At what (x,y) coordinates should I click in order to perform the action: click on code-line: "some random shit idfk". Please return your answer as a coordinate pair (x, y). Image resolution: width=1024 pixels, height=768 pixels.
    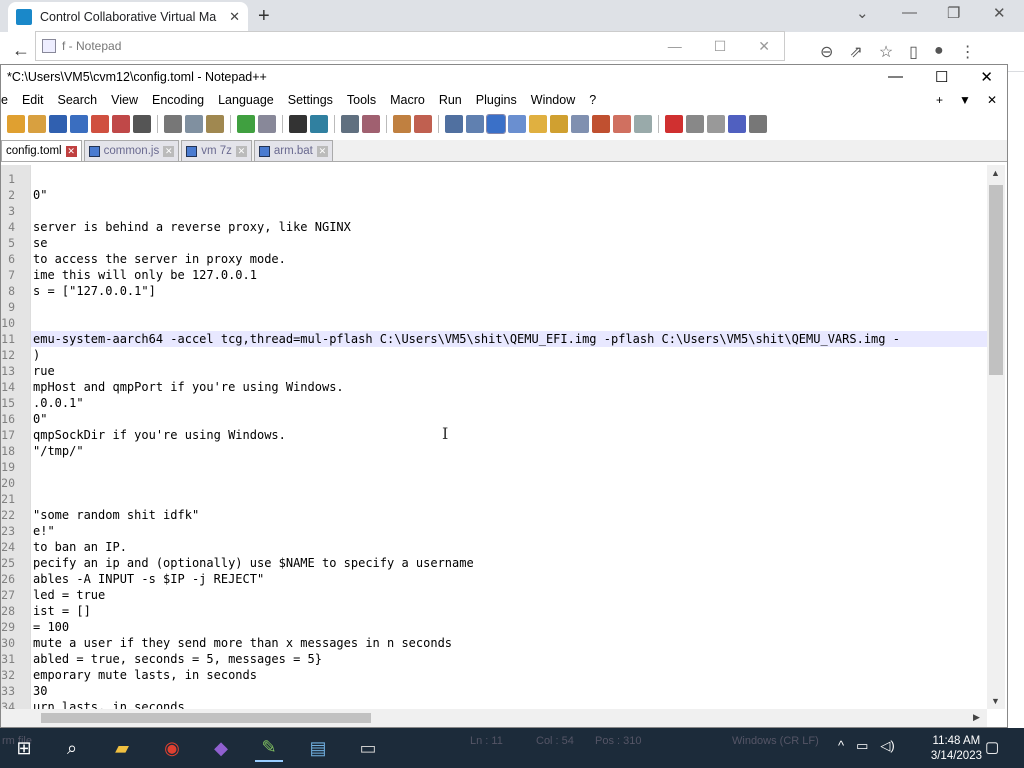
    Looking at the image, I should click on (116, 515).